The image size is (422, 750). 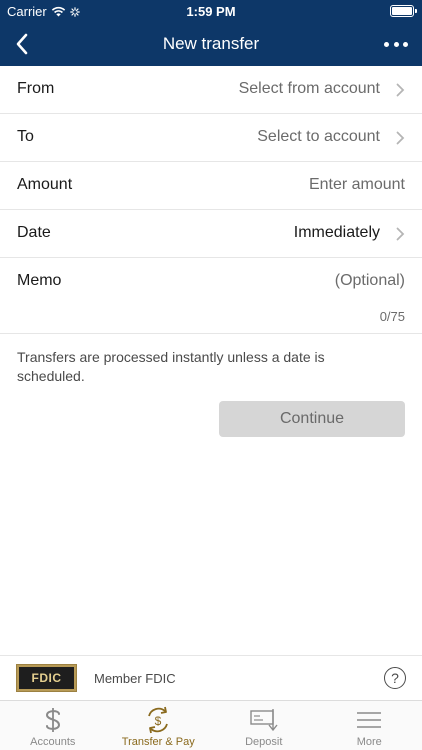 I want to click on member-fdic-text: Member FDIC, so click(x=135, y=678).